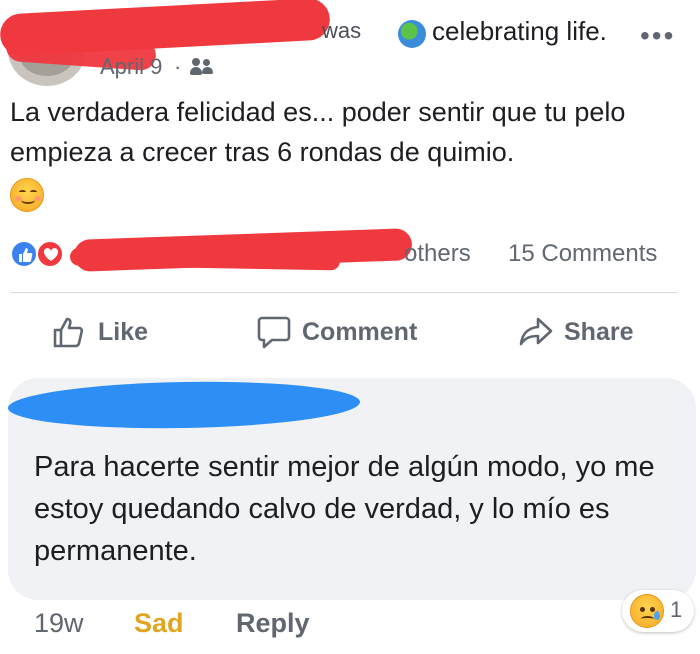 Image resolution: width=700 pixels, height=654 pixels. Describe the element at coordinates (599, 331) in the screenshot. I see `share-label: Share` at that location.